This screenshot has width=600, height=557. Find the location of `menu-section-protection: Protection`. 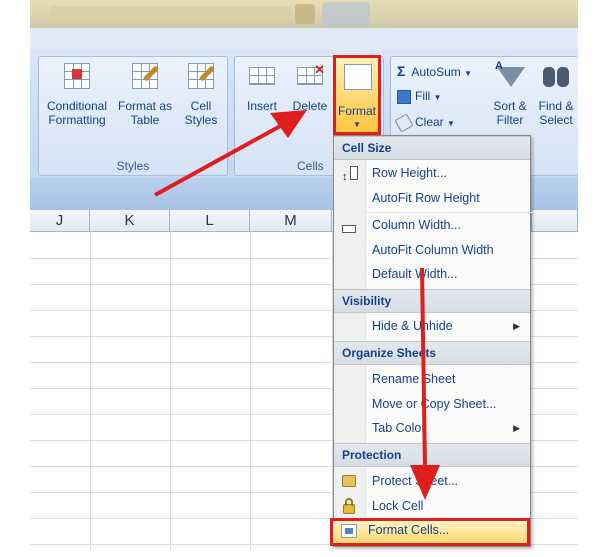

menu-section-protection: Protection is located at coordinates (432, 455).